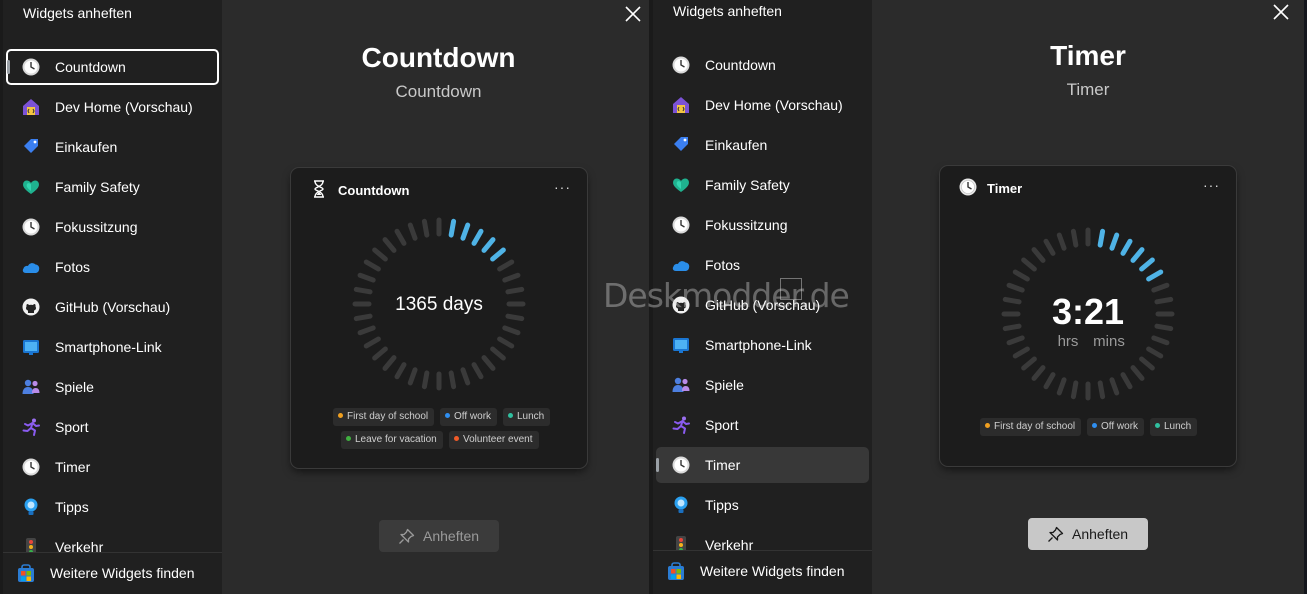  I want to click on sidebar-item-label: GitHub (Vorschau), so click(113, 307).